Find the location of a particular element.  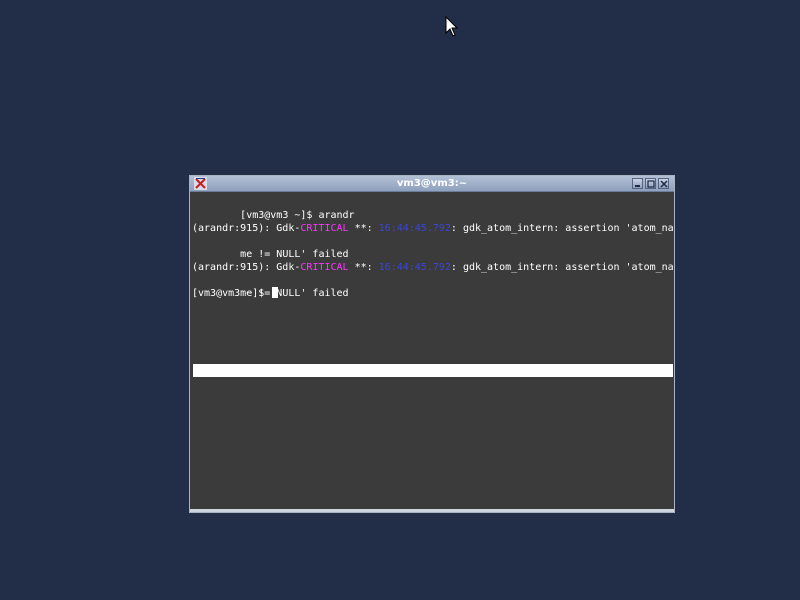

mouse-pointer-icon is located at coordinates (452, 26).